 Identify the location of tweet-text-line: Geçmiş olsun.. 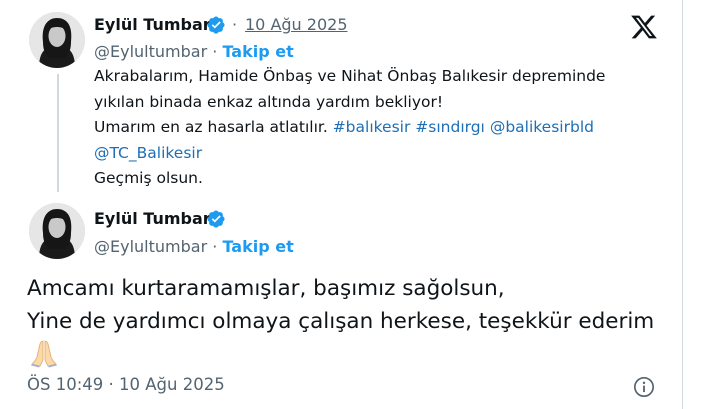
(148, 178).